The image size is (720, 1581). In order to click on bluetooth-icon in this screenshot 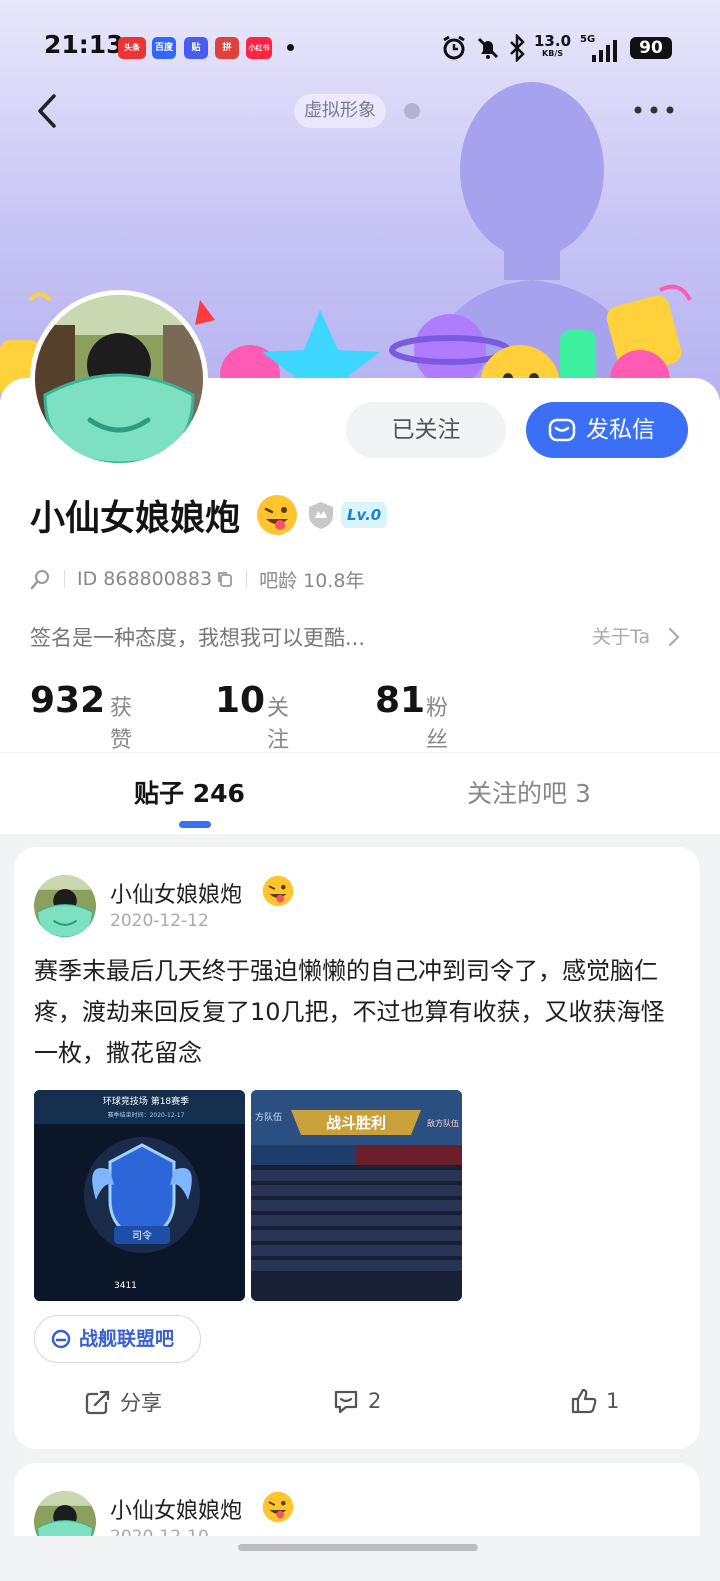, I will do `click(517, 48)`.